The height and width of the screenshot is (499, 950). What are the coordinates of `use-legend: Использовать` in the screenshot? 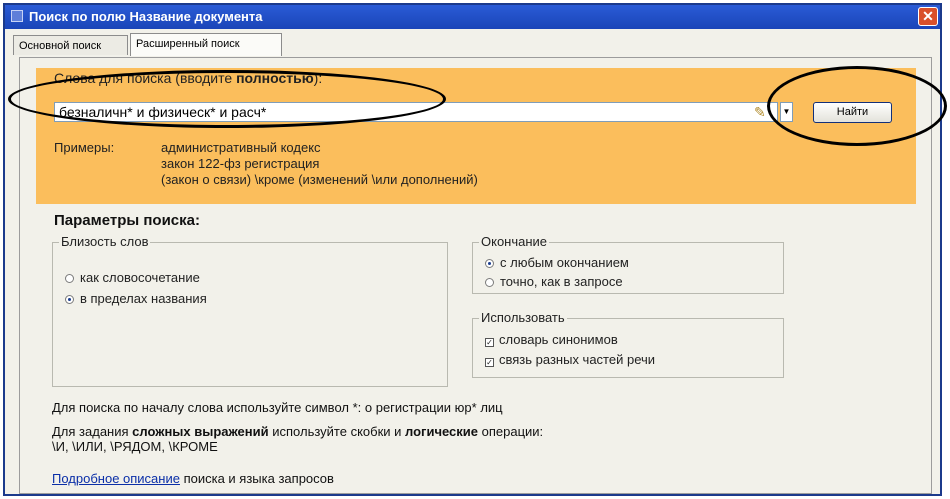 It's located at (523, 317).